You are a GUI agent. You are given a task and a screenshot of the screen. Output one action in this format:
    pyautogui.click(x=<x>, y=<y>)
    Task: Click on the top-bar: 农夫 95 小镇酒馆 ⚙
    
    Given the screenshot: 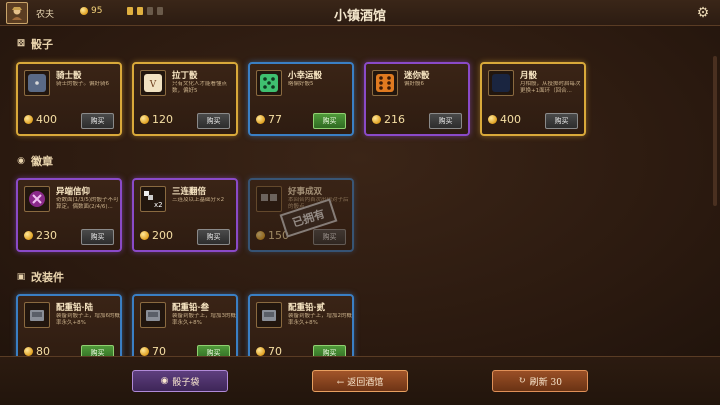 What is the action you would take?
    pyautogui.click(x=360, y=13)
    